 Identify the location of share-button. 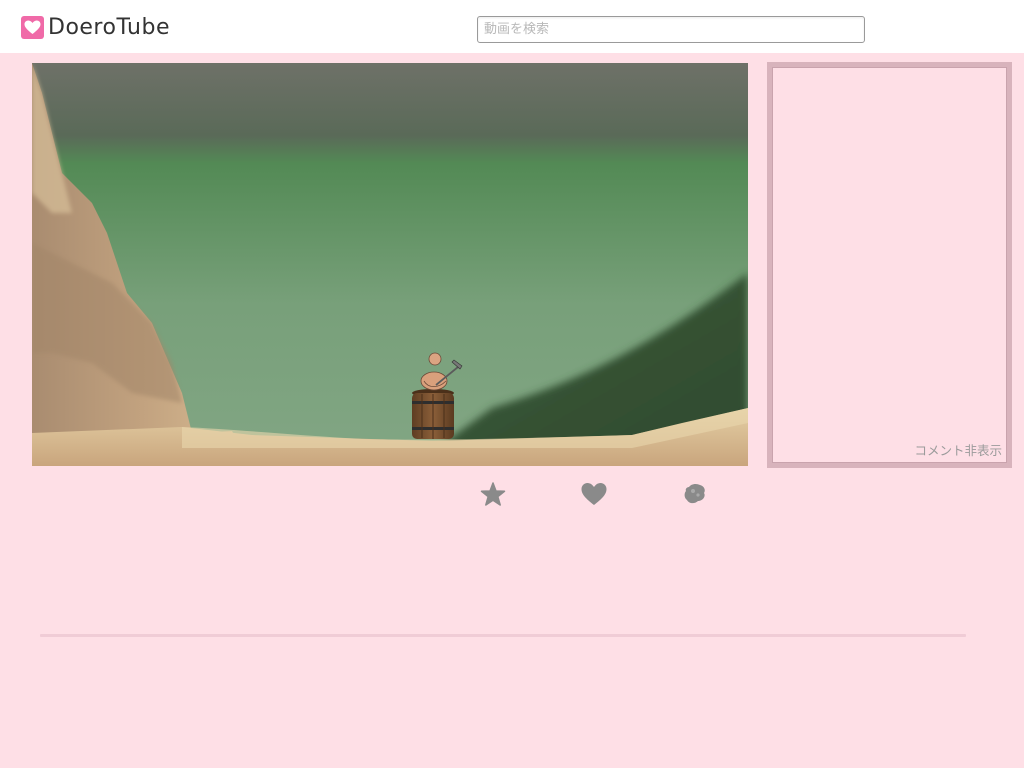
(695, 494).